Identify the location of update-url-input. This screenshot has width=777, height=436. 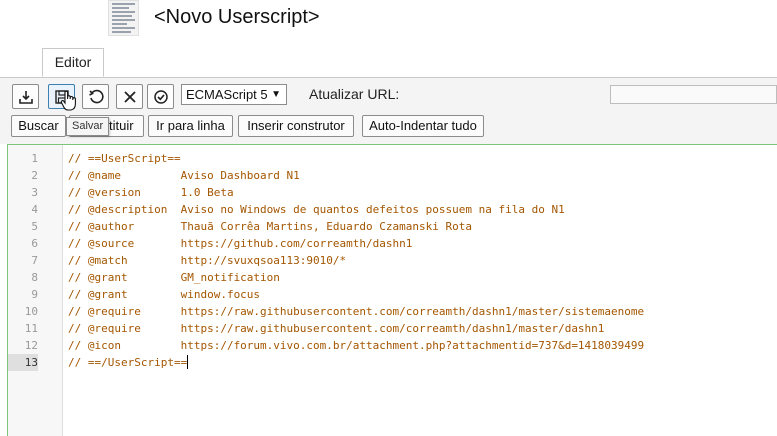
(693, 94).